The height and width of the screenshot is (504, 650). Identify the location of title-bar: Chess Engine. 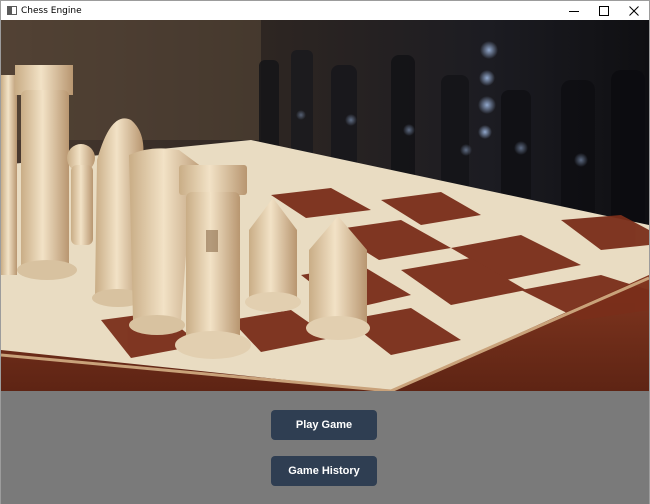
(325, 10).